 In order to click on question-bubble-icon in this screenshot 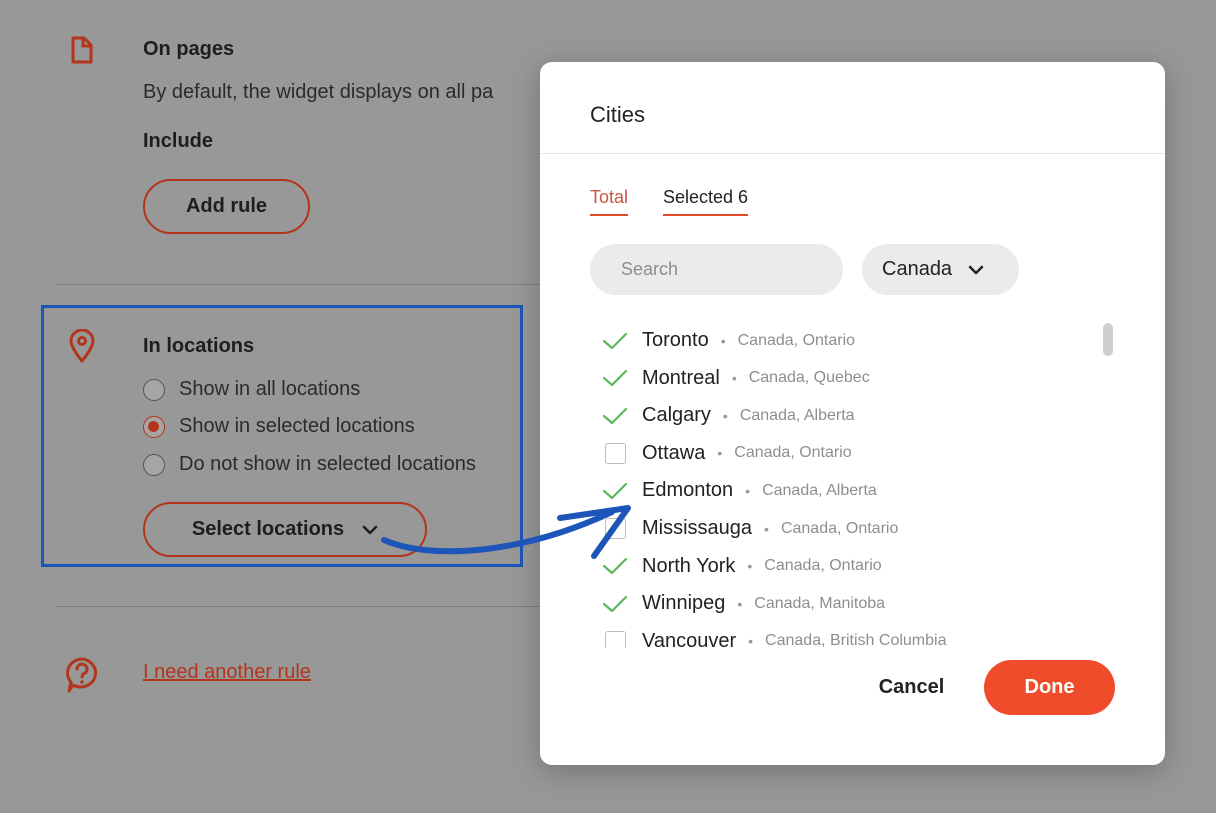, I will do `click(82, 675)`.